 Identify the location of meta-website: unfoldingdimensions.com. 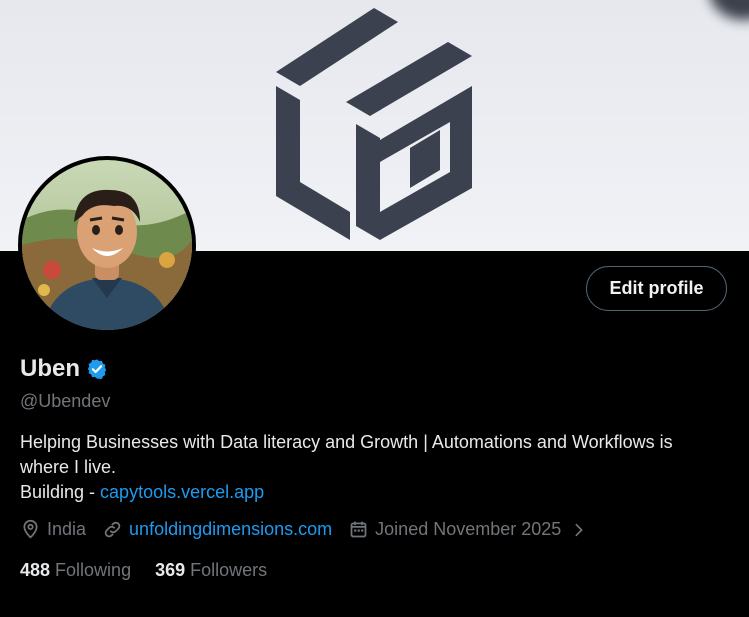
(217, 529).